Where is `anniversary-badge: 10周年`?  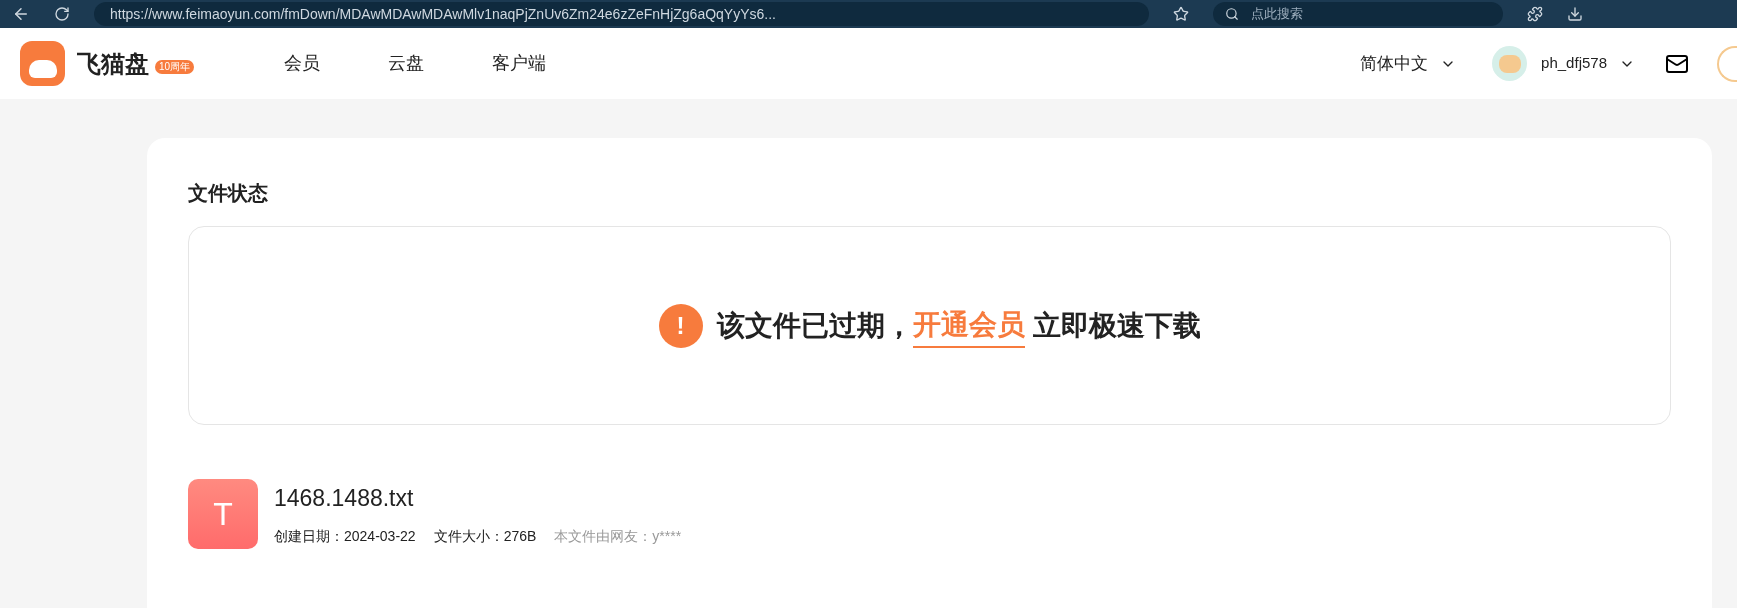 anniversary-badge: 10周年 is located at coordinates (175, 66).